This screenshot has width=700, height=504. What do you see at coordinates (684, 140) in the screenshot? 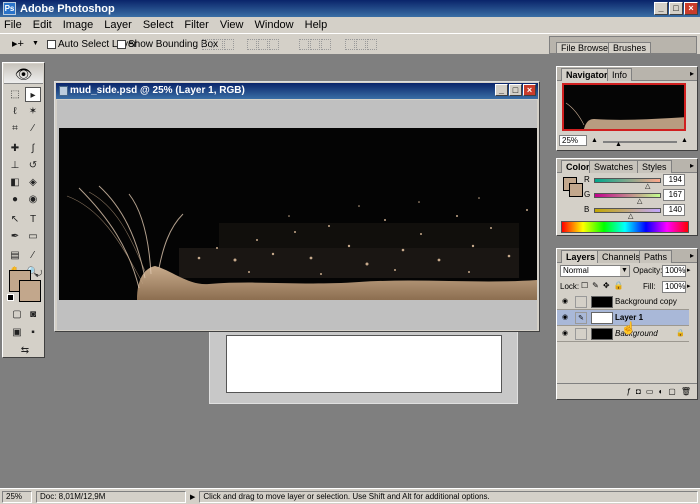
I see `zoom-in-icon: ▲` at bounding box center [684, 140].